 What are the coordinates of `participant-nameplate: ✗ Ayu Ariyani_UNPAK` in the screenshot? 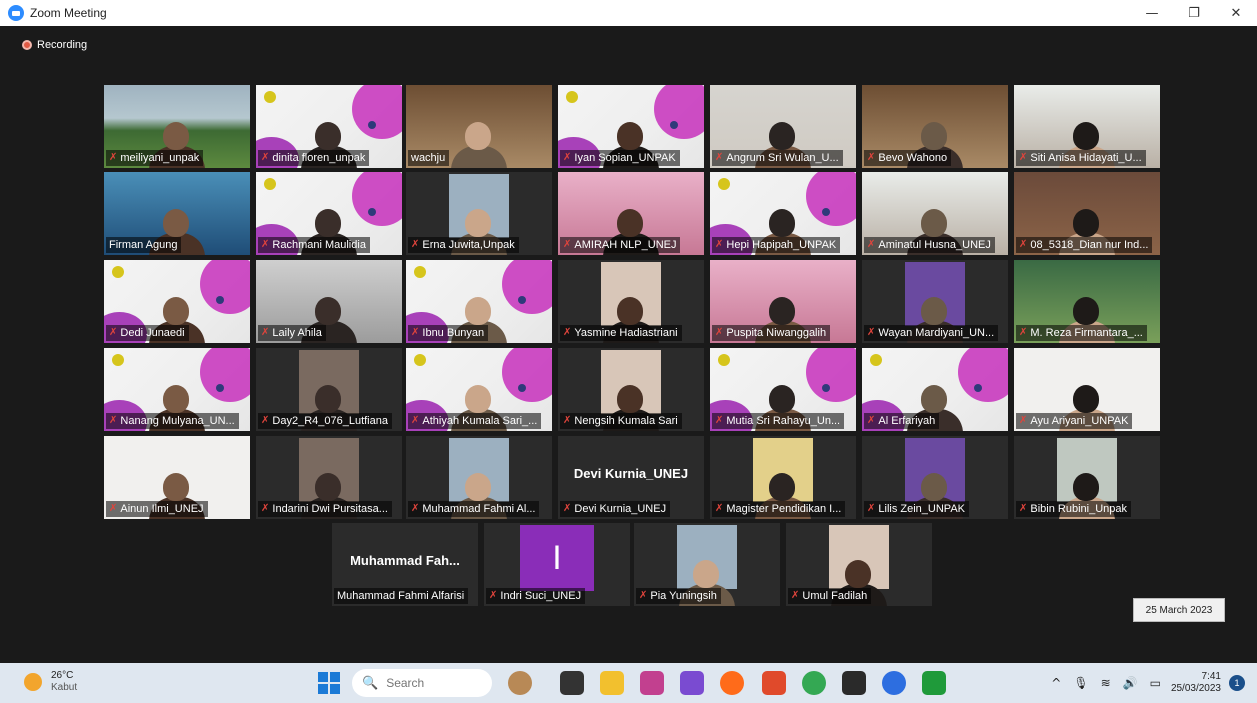 It's located at (1074, 421).